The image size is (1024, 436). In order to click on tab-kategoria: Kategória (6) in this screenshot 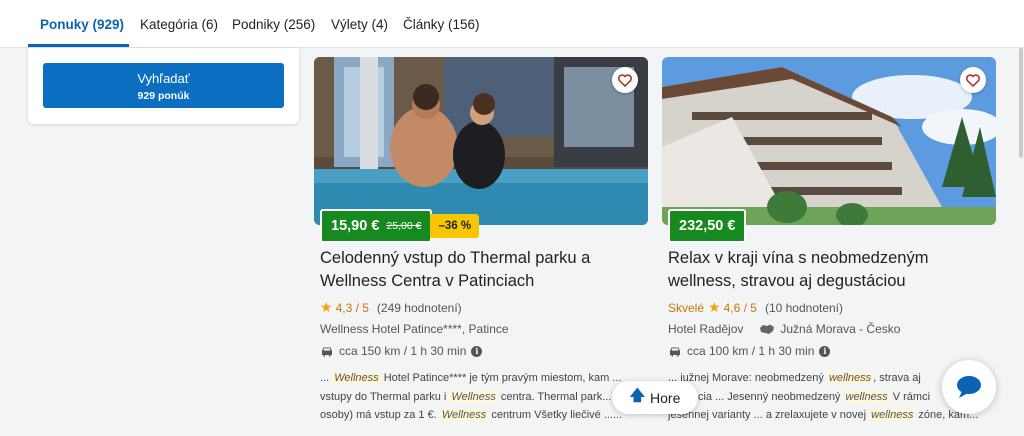, I will do `click(179, 24)`.